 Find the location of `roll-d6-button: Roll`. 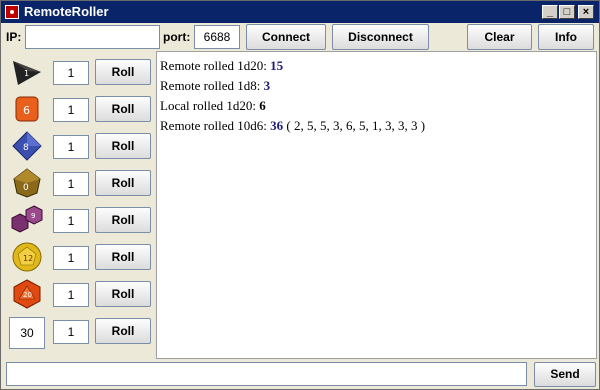

roll-d6-button: Roll is located at coordinates (123, 109).